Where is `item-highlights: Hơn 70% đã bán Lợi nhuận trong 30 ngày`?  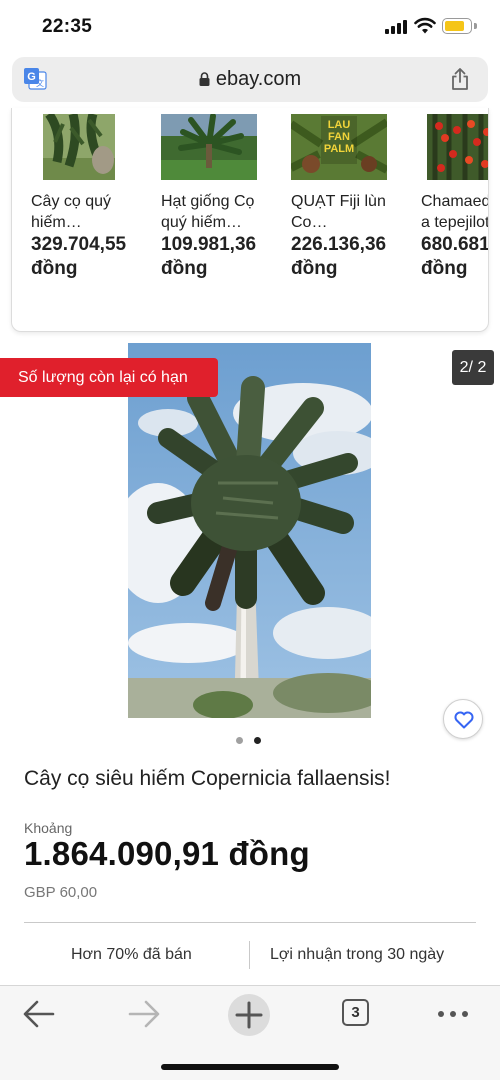 item-highlights: Hơn 70% đã bán Lợi nhuận trong 30 ngày is located at coordinates (250, 956).